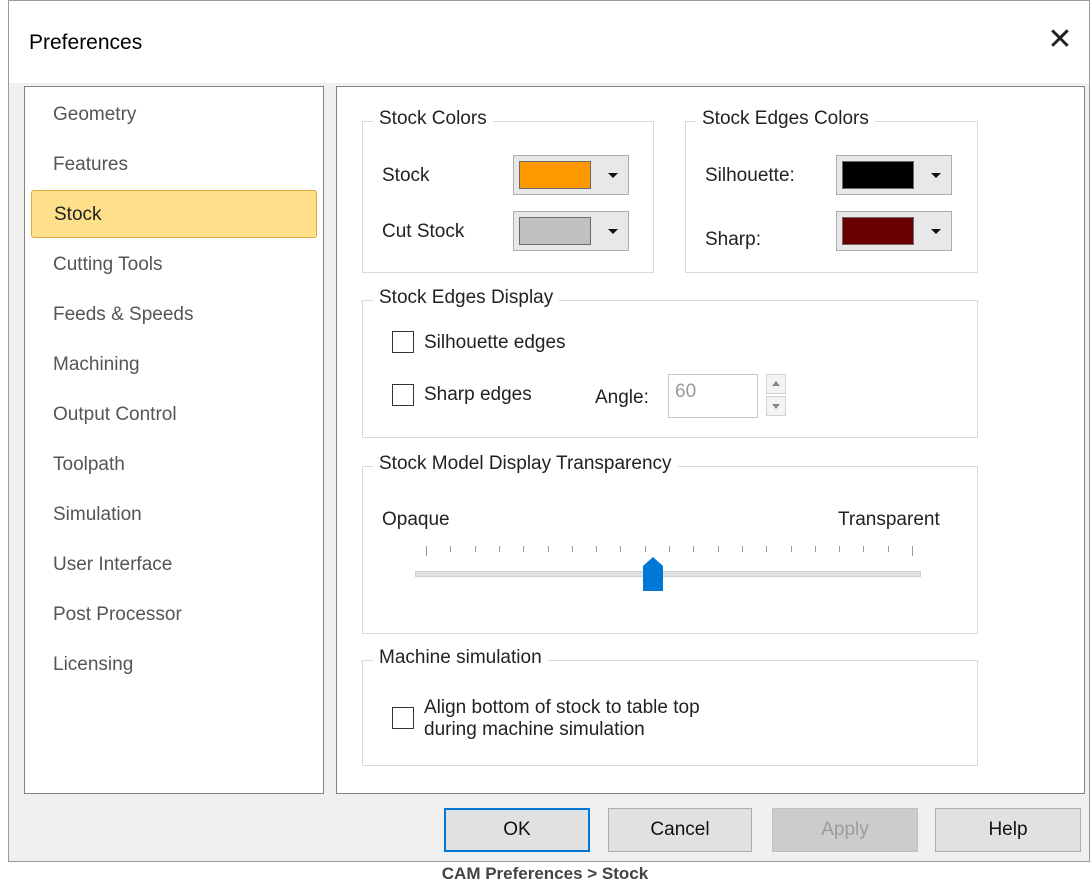 The width and height of the screenshot is (1090, 888). I want to click on nav-item-feeds-speeds: Feeds & Speeds, so click(174, 315).